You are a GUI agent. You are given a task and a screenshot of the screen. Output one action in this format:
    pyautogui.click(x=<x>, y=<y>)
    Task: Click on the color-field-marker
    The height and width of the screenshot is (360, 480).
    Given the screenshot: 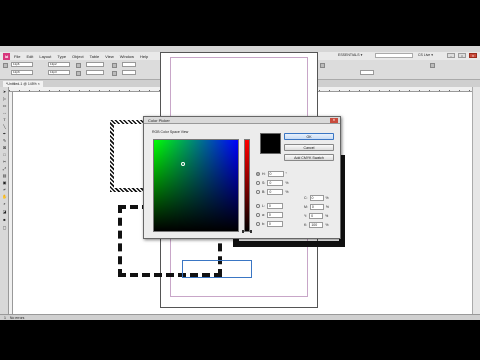 What is the action you would take?
    pyautogui.click(x=183, y=164)
    